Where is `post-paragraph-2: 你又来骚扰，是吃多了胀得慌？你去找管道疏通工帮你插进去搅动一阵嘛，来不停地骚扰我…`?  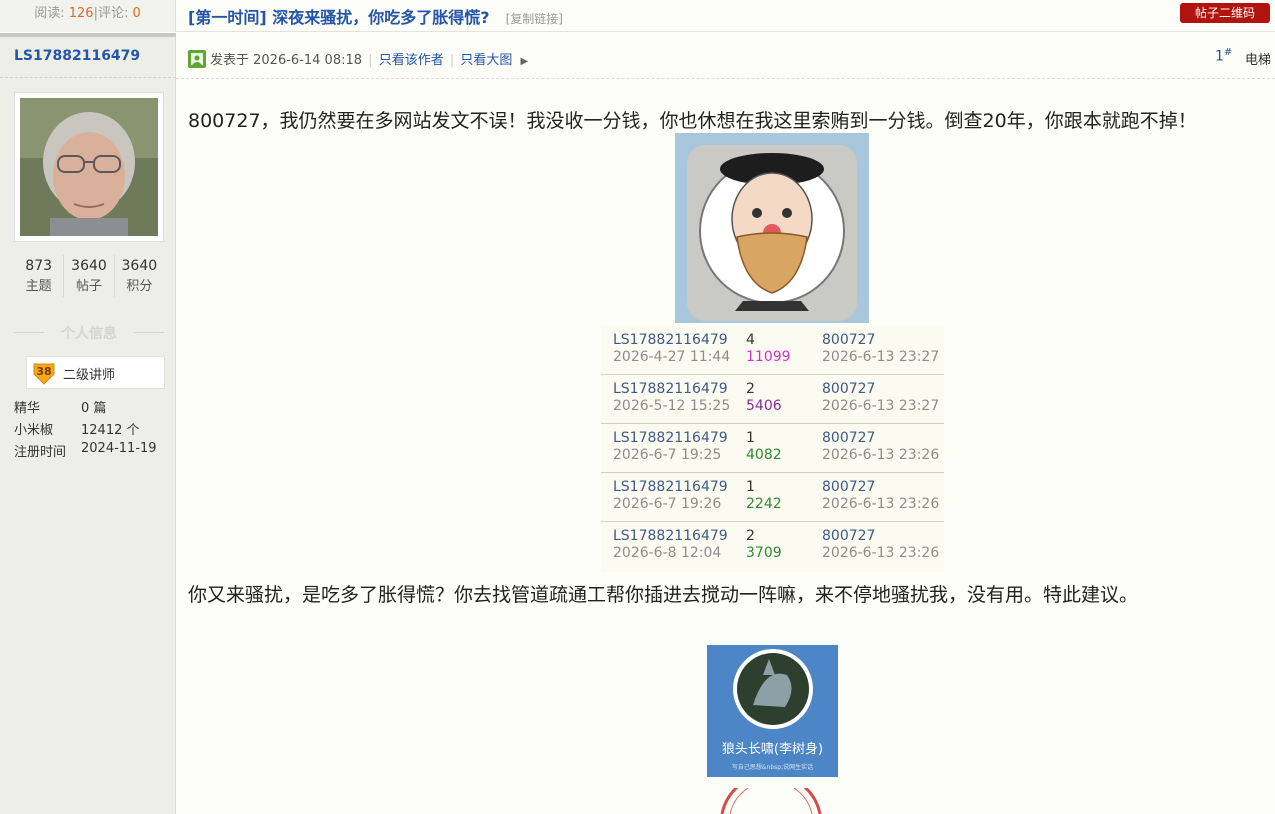 post-paragraph-2: 你又来骚扰，是吃多了胀得慌？你去找管道疏通工帮你插进去搅动一阵嘛，来不停地骚扰我… is located at coordinates (663, 595).